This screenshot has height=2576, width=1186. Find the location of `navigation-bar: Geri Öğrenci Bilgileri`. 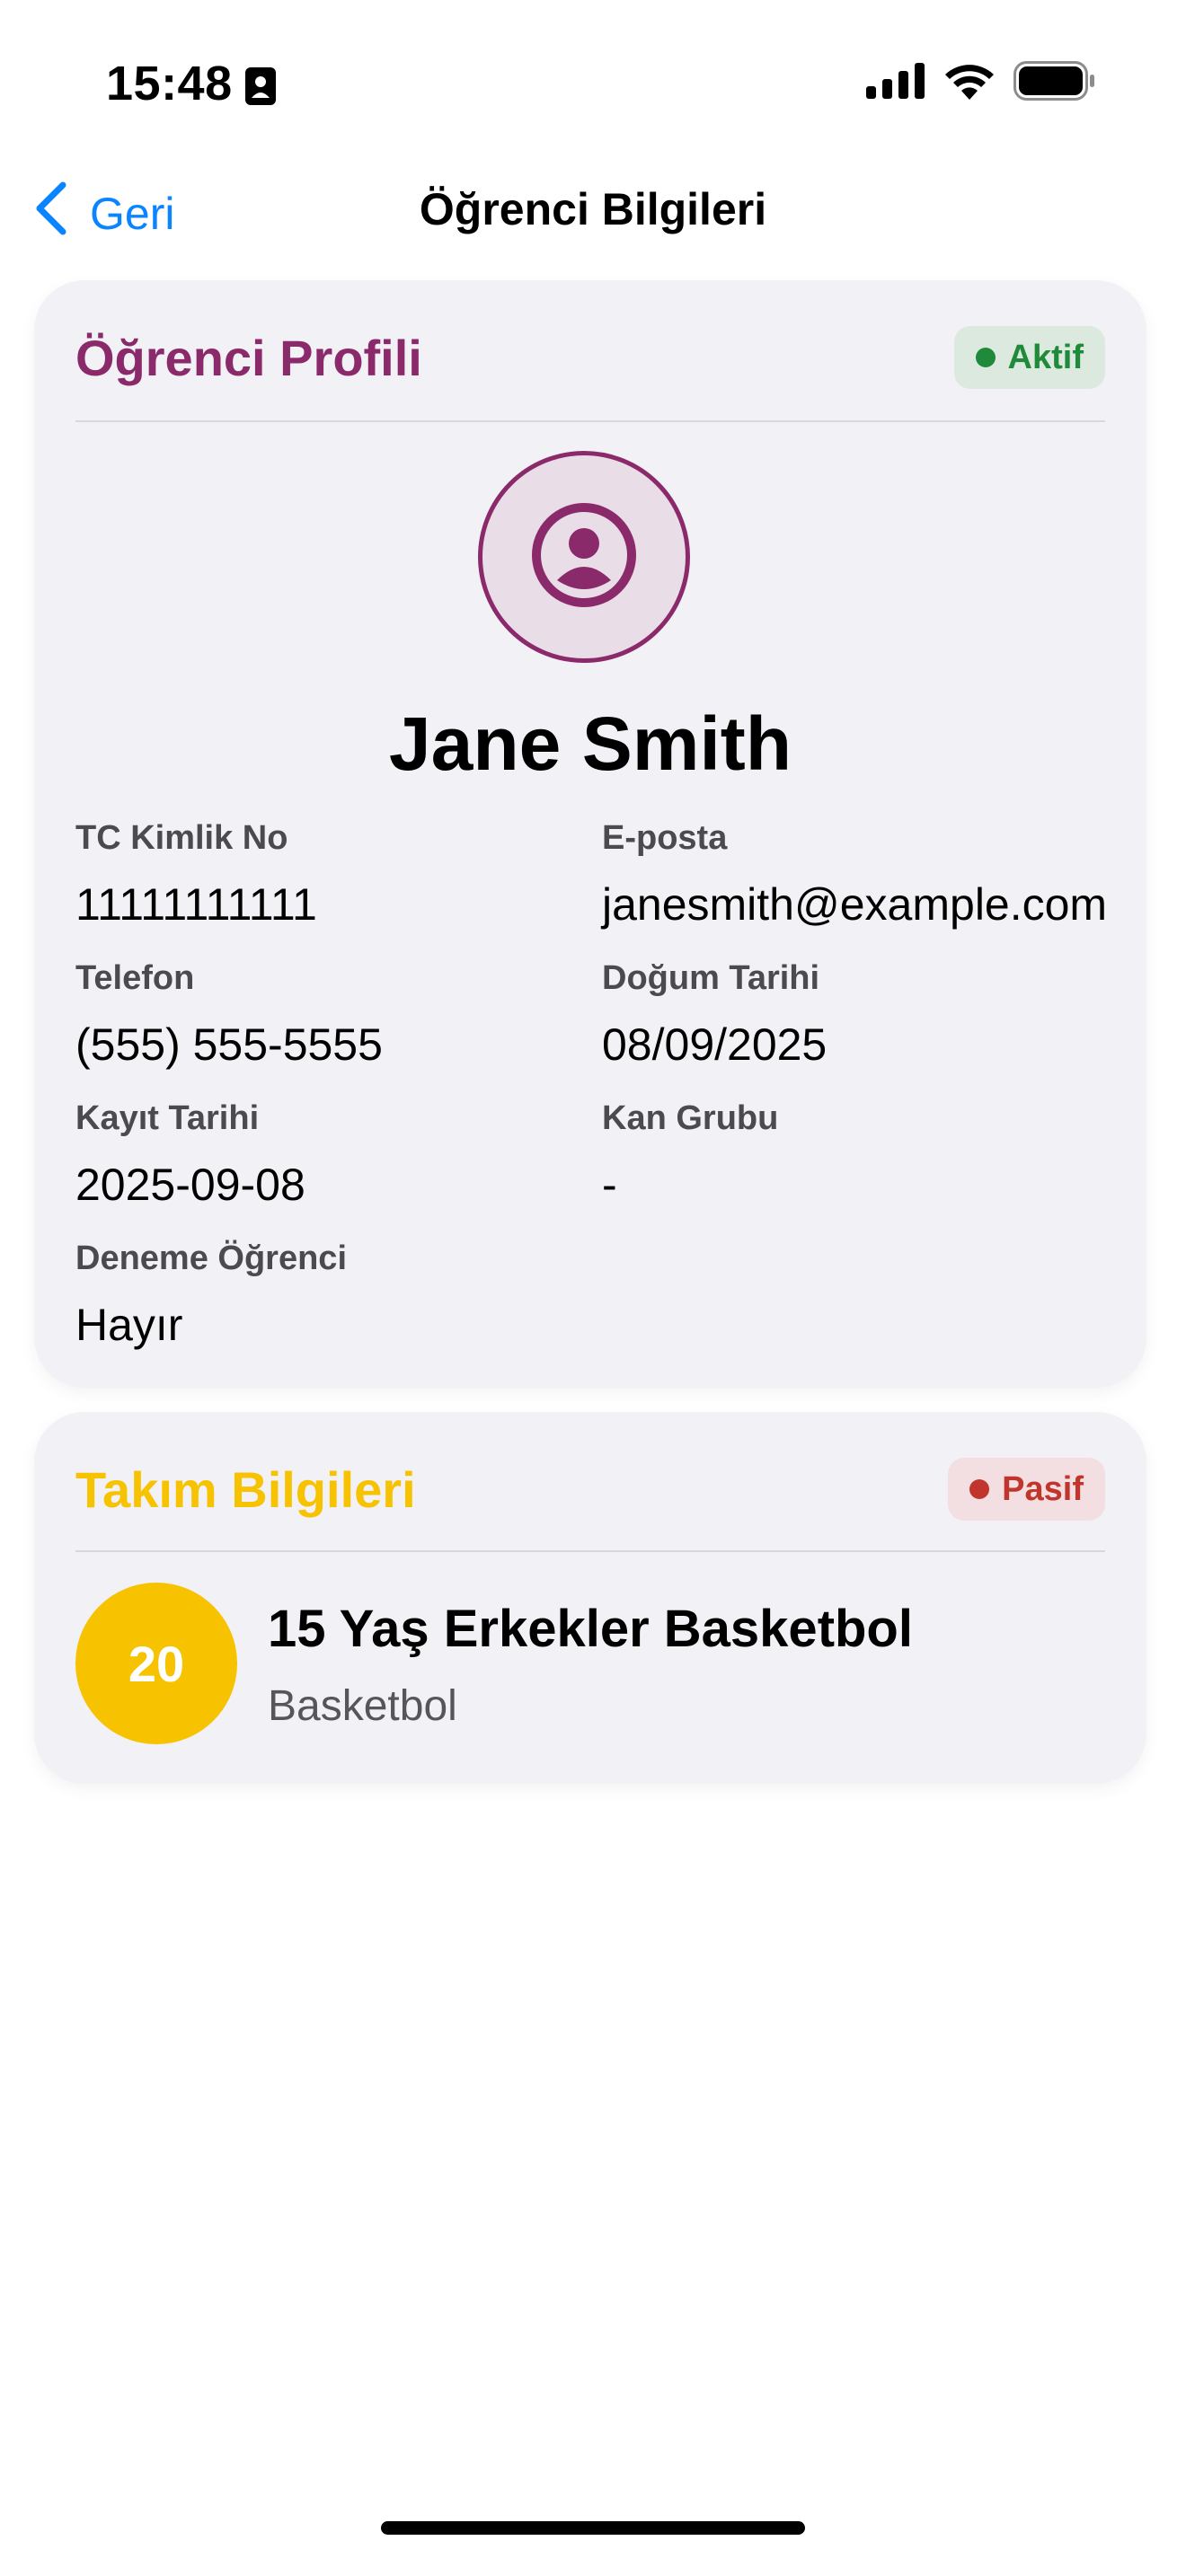

navigation-bar: Geri Öğrenci Bilgileri is located at coordinates (593, 211).